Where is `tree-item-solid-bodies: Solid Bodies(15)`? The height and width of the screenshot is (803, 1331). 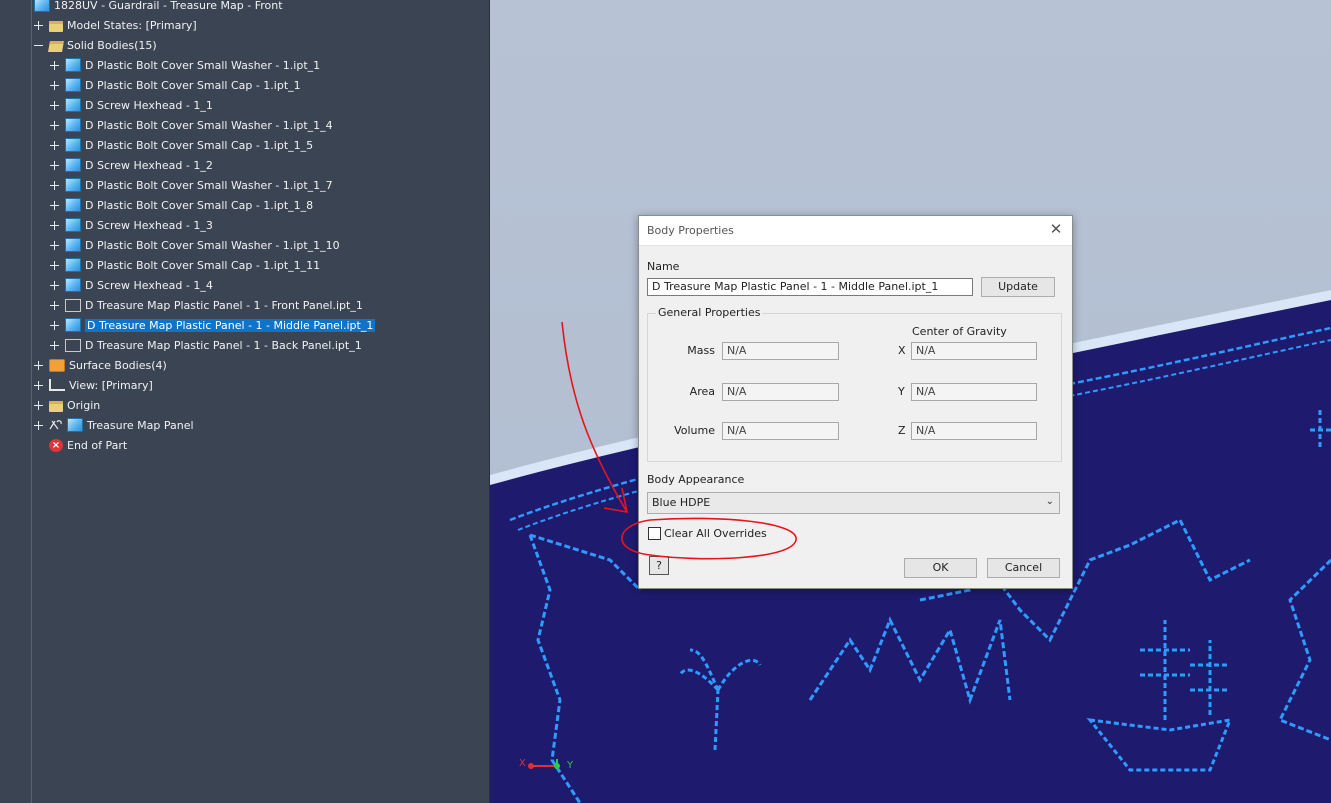
tree-item-solid-bodies: Solid Bodies(15) is located at coordinates (95, 45).